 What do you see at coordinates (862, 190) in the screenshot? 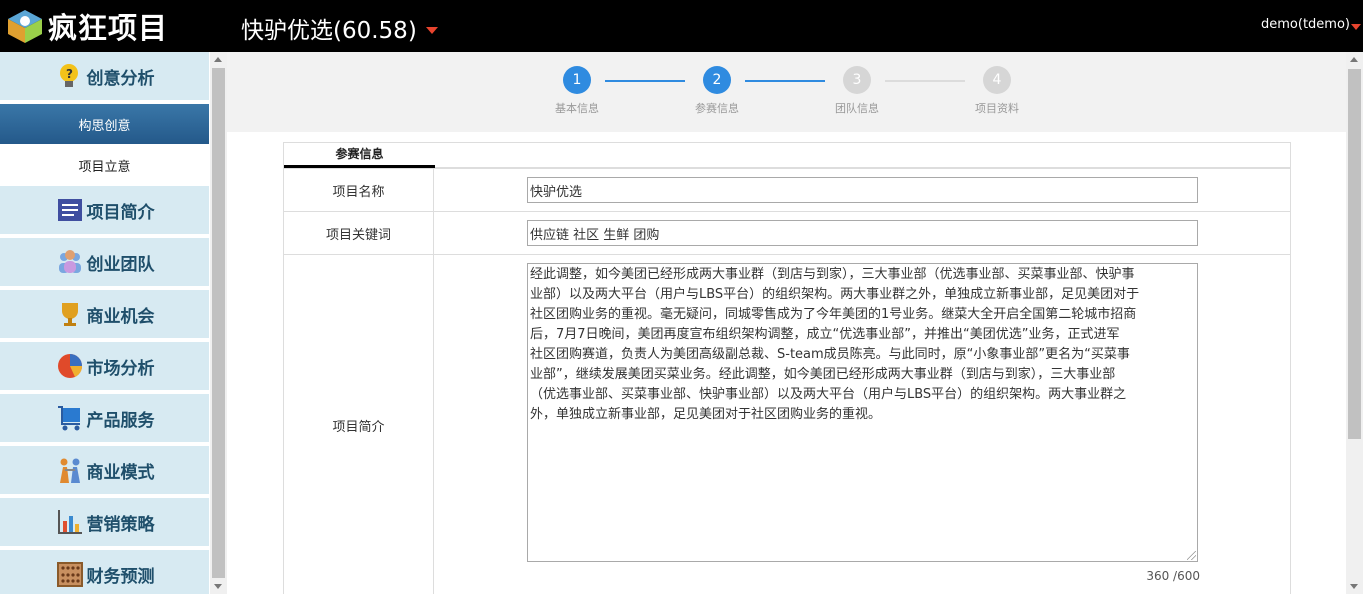
I see `project-name-input` at bounding box center [862, 190].